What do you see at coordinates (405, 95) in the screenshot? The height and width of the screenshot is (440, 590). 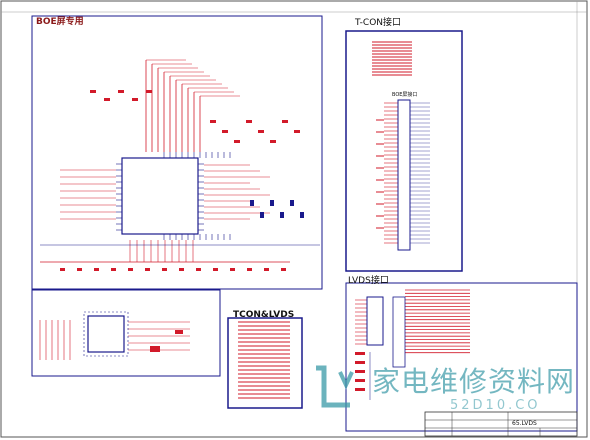 I see `boe-connector-title: BOE屏接口` at bounding box center [405, 95].